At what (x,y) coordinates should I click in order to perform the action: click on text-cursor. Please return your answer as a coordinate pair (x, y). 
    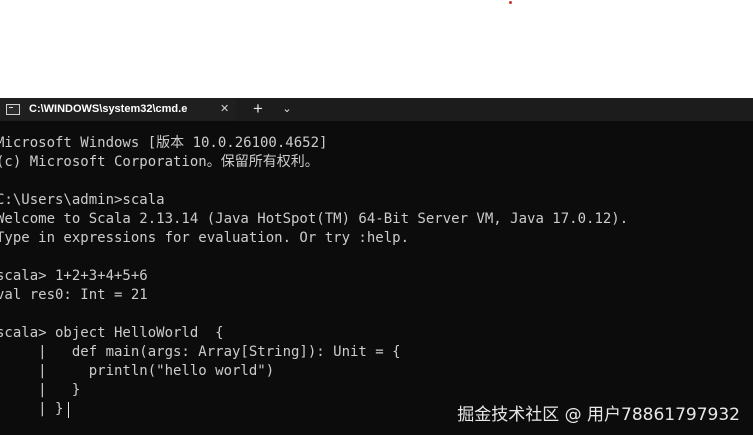
    Looking at the image, I should click on (68, 410).